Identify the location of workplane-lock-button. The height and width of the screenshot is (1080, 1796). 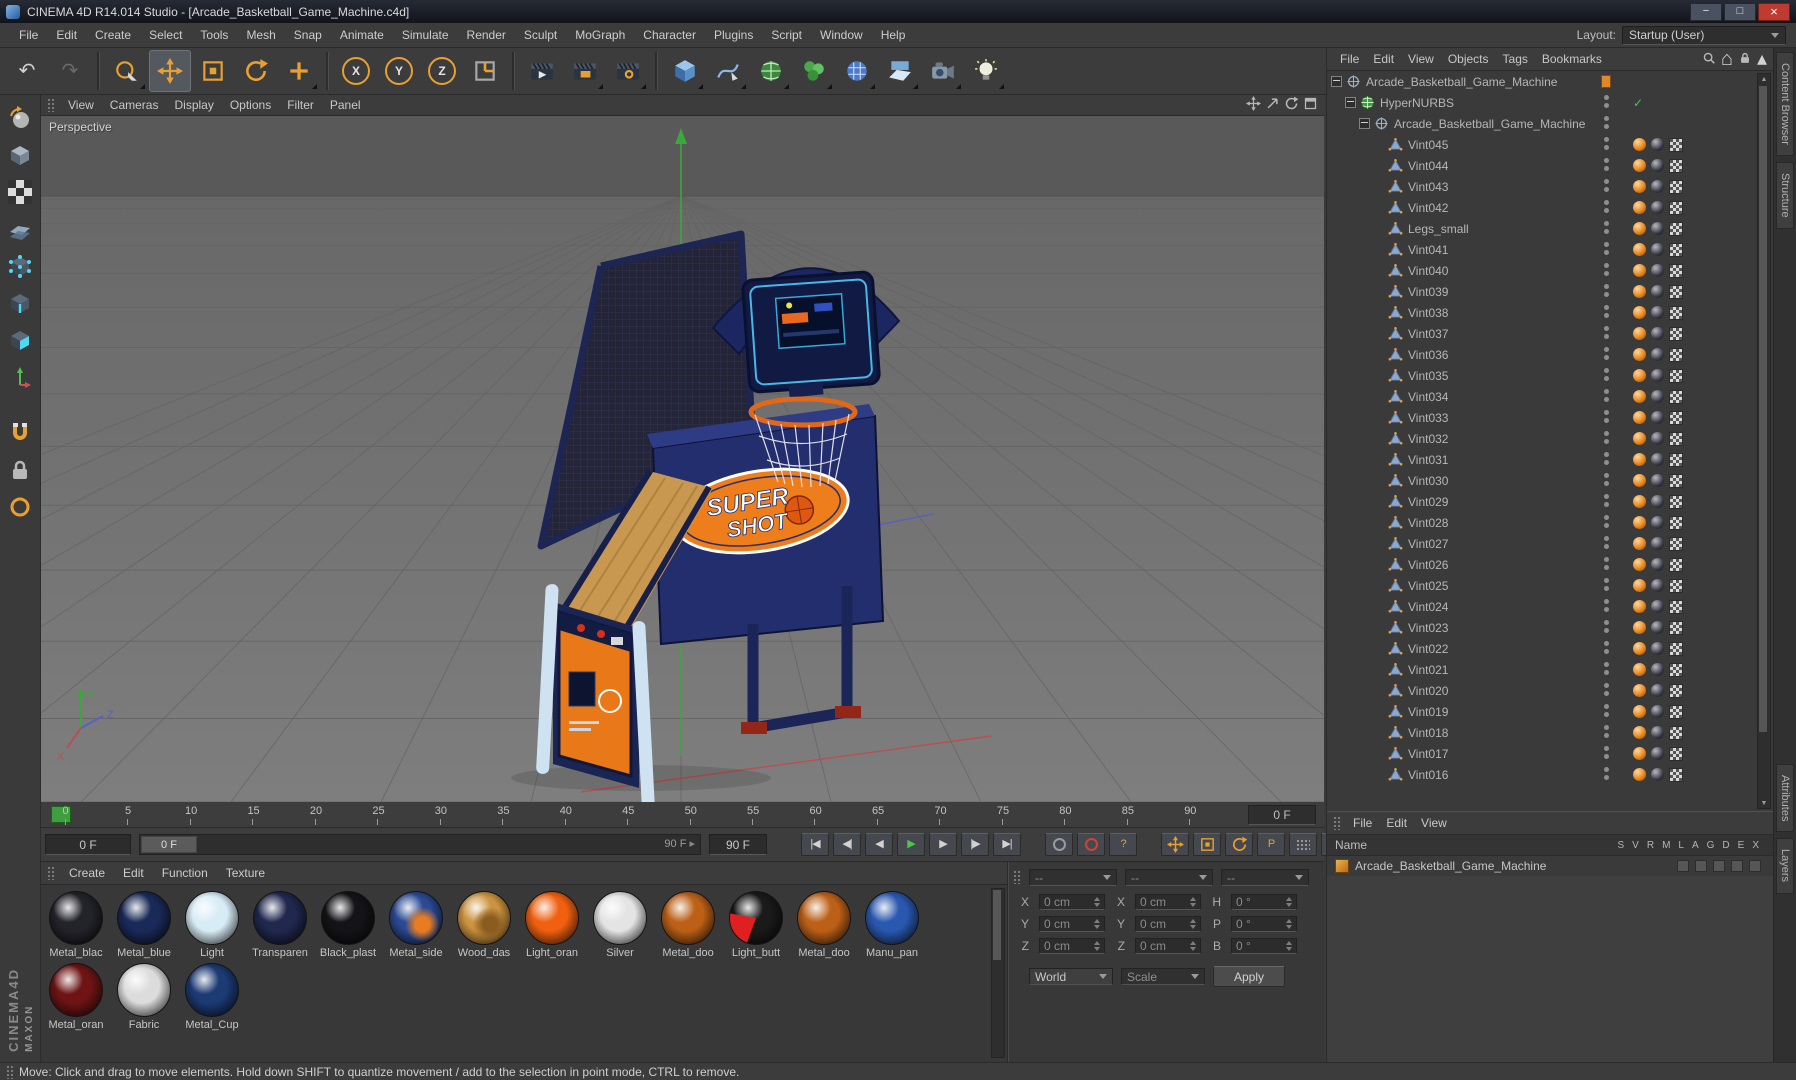
(20, 470).